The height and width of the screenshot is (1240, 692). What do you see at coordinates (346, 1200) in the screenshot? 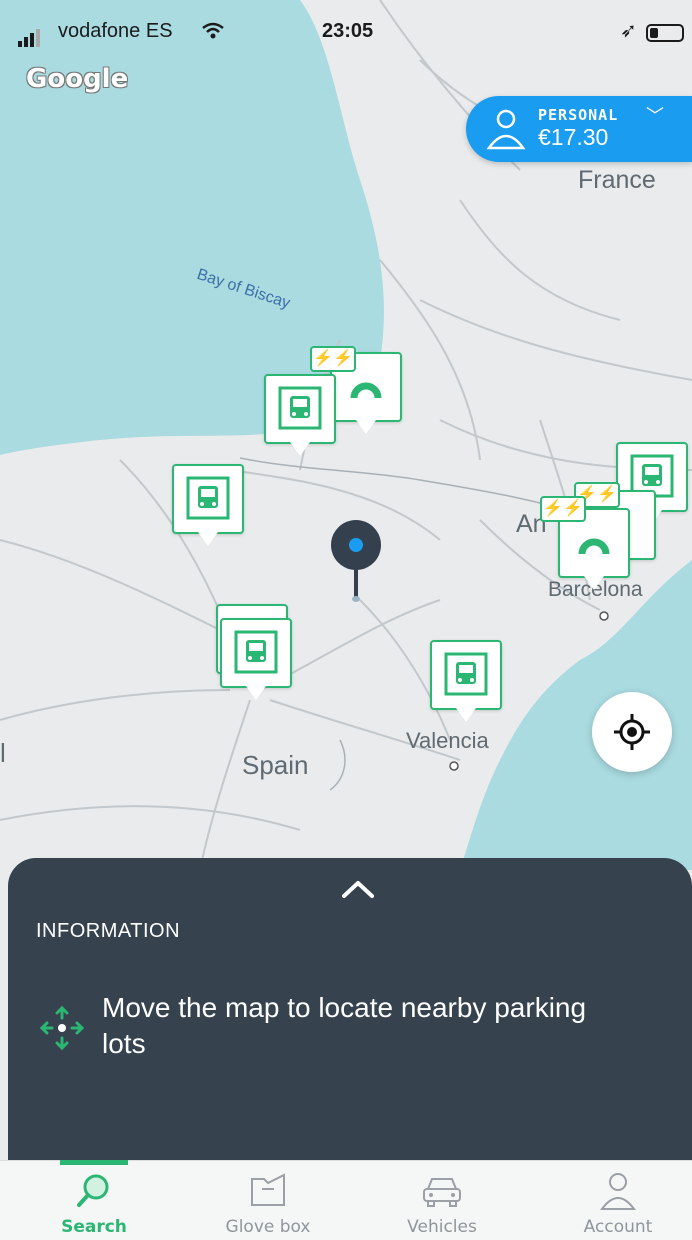
I see `tab-bar: Search Glove box Vehicles Account` at bounding box center [346, 1200].